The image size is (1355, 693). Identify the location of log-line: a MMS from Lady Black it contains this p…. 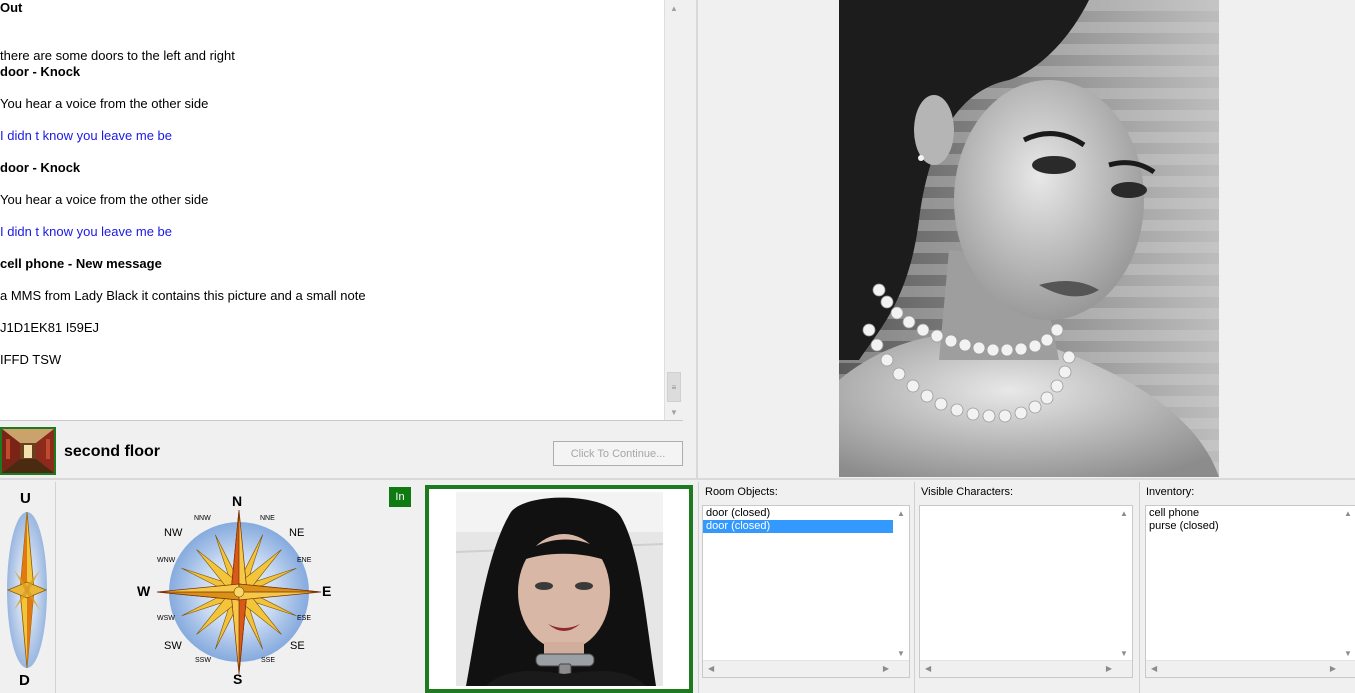
(183, 295).